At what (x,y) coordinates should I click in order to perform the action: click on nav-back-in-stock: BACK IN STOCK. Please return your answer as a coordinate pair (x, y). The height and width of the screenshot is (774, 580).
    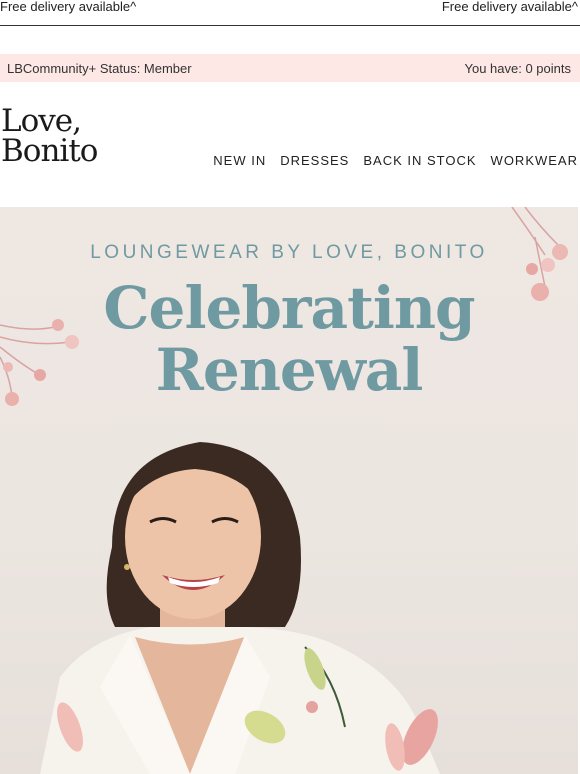
    Looking at the image, I should click on (419, 160).